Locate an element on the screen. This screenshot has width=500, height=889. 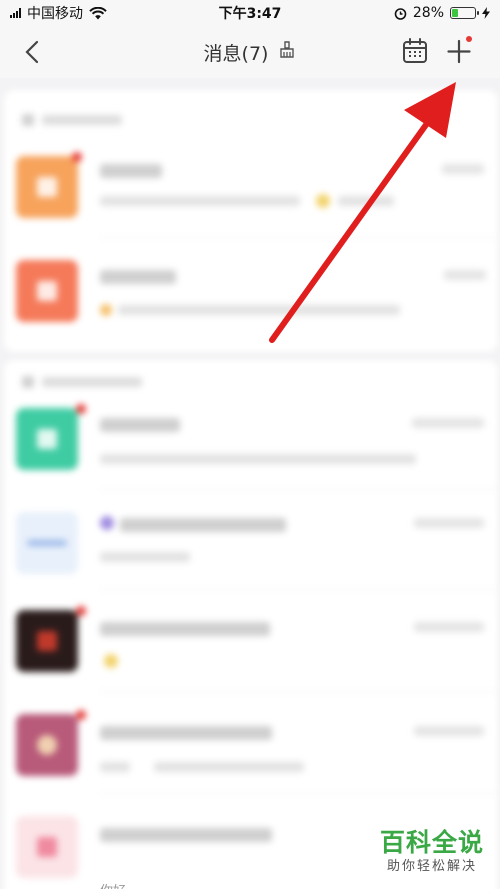
notification-dot is located at coordinates (469, 39).